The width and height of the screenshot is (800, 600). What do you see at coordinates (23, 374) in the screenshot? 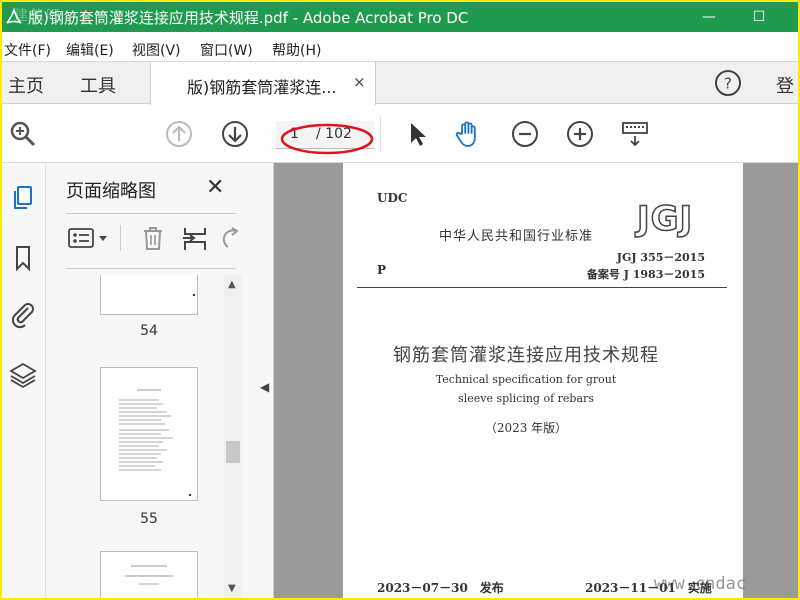
I see `layers-icon` at bounding box center [23, 374].